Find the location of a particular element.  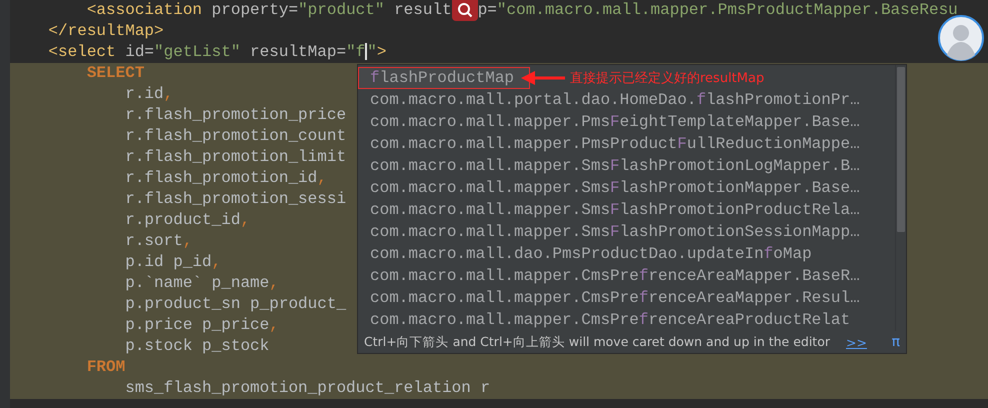

code-line: sms_flash_promotion_product_relation r is located at coordinates (307, 388).